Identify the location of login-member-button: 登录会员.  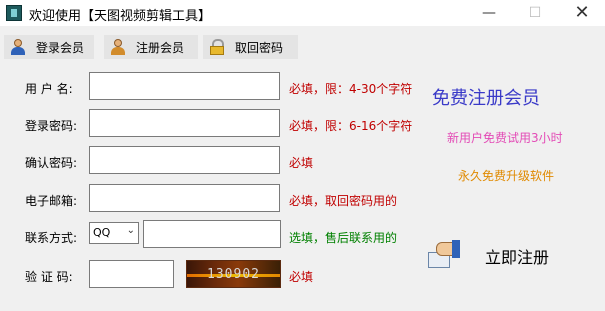
(49, 47).